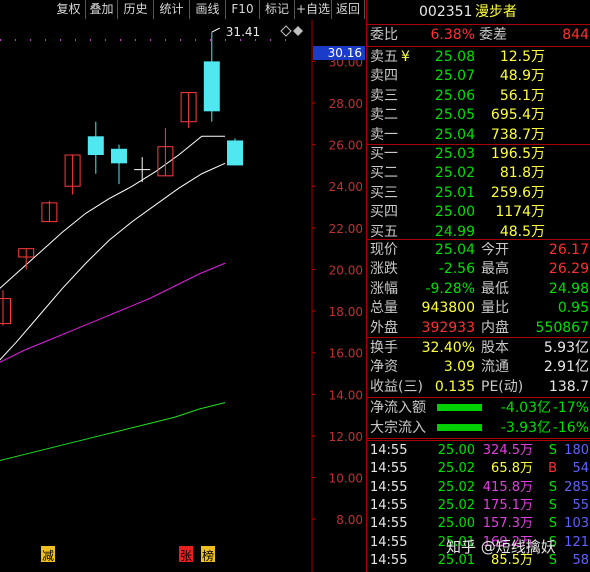 The image size is (590, 572). What do you see at coordinates (495, 308) in the screenshot?
I see `quote-label-2: 量比` at bounding box center [495, 308].